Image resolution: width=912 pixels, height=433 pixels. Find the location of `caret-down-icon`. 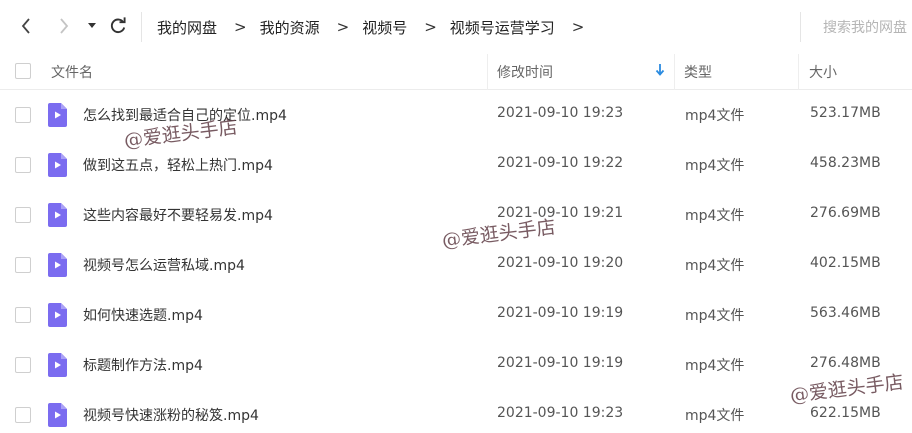

caret-down-icon is located at coordinates (92, 25).